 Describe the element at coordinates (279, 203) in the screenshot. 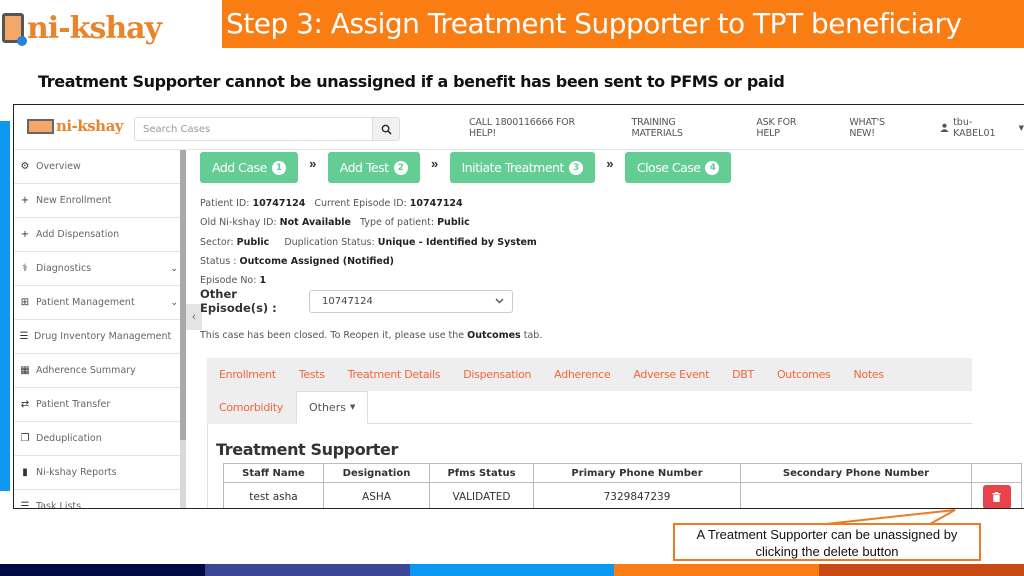

I see `patient-id: 10747124` at that location.